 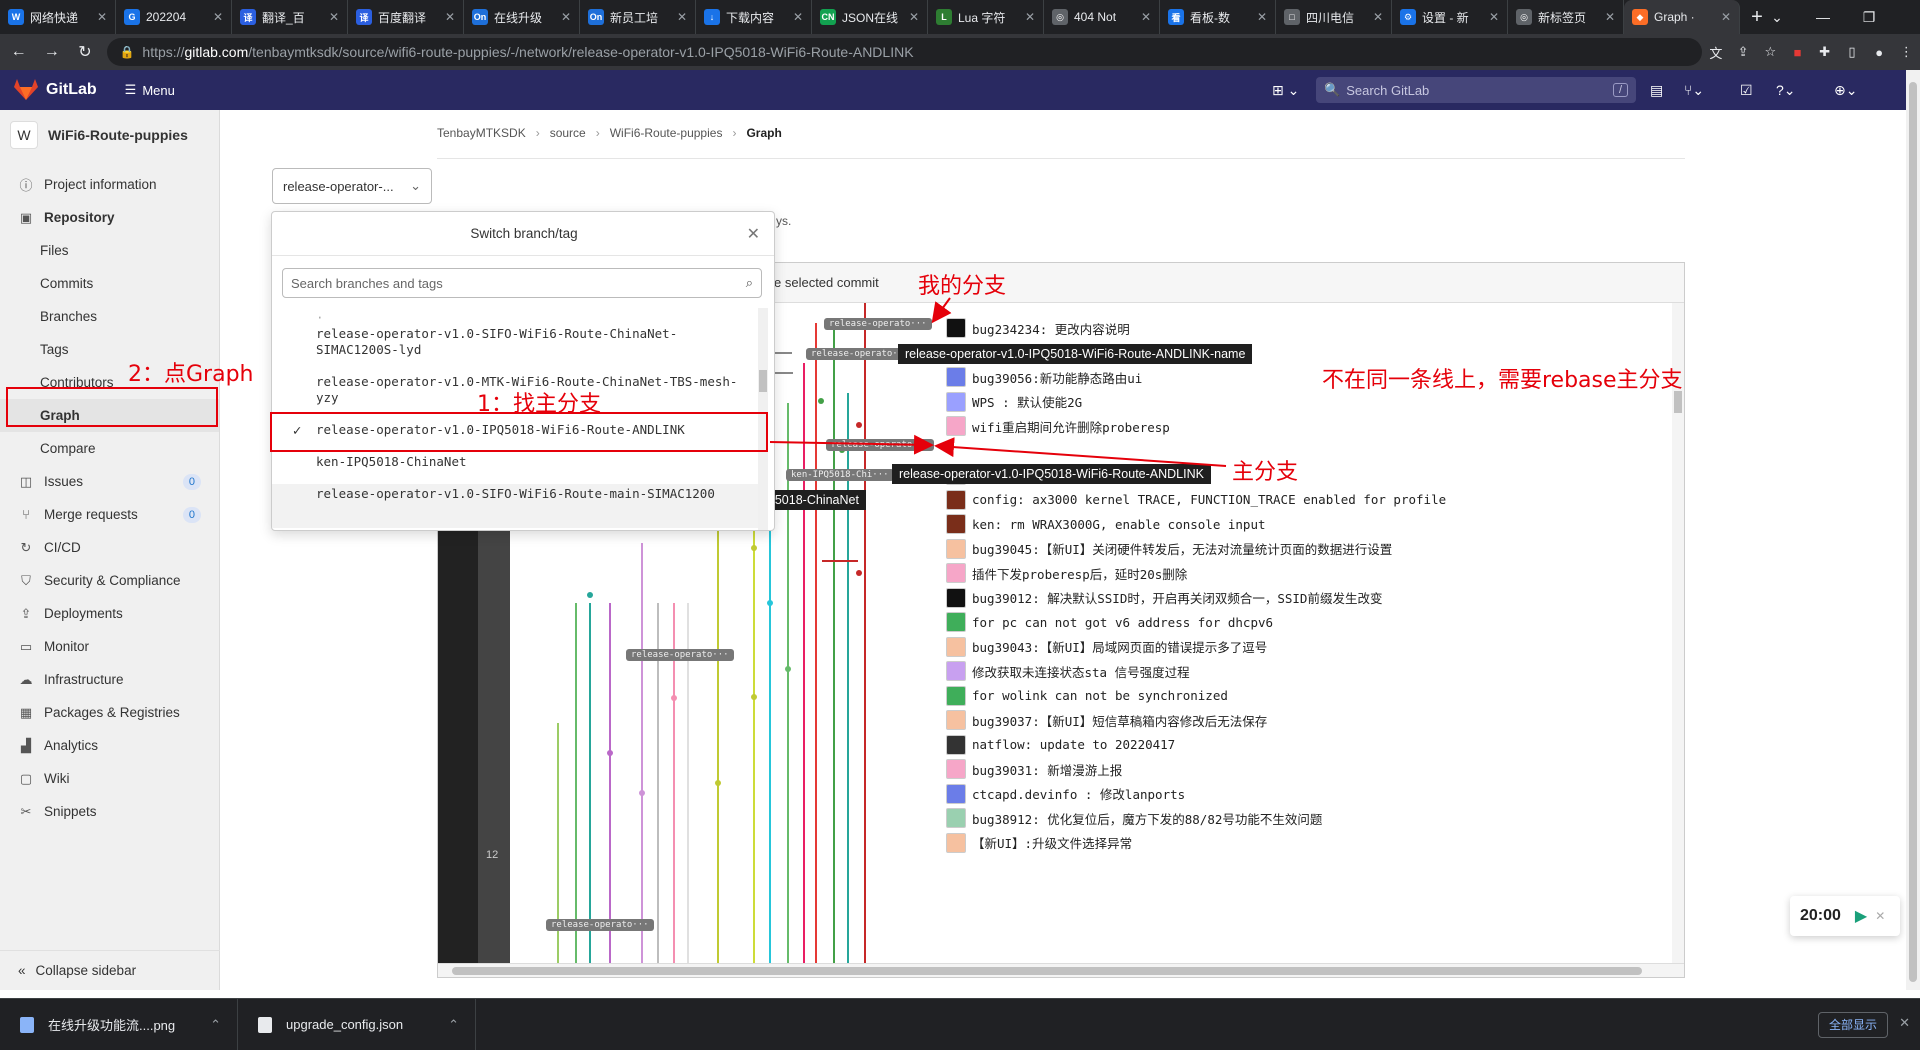 I want to click on play-icon: ▶, so click(x=1861, y=916).